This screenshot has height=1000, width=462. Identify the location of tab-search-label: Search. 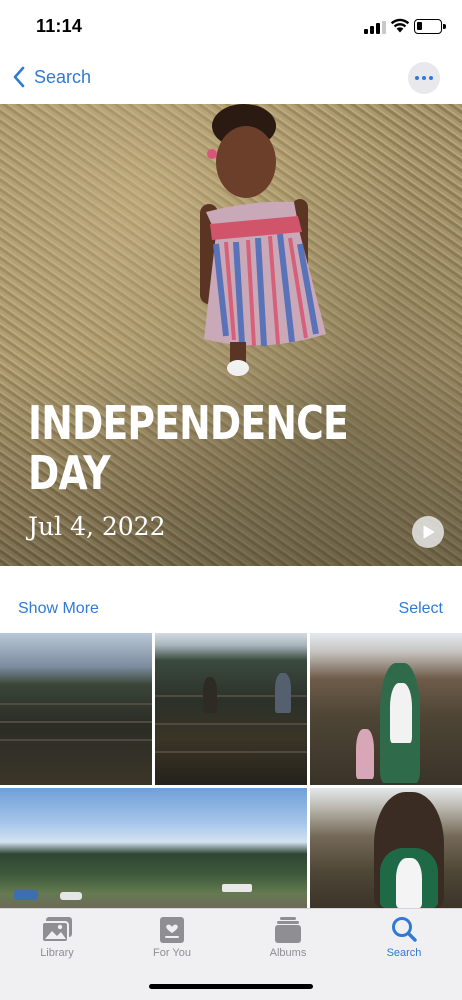
(404, 953).